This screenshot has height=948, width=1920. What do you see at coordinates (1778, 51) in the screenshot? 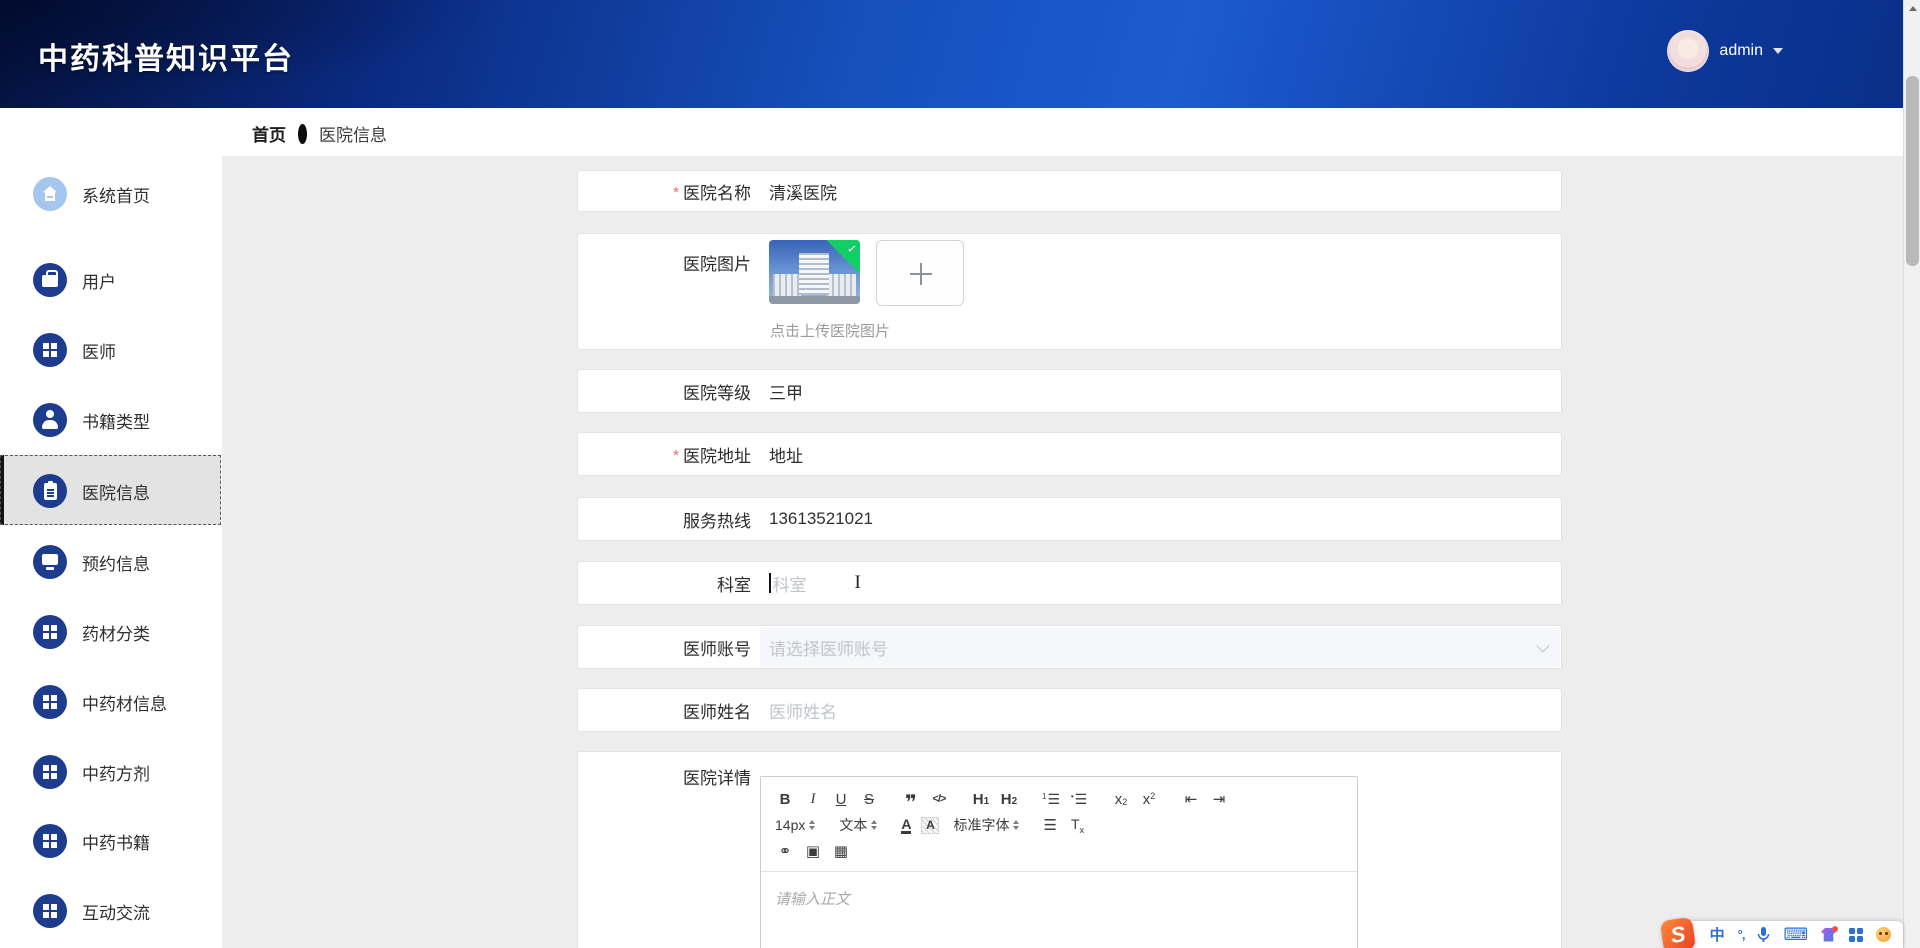
I see `chevron-down-icon` at bounding box center [1778, 51].